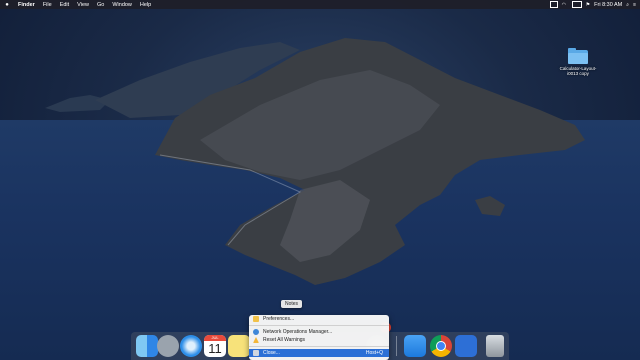 The height and width of the screenshot is (360, 640). Describe the element at coordinates (284, 340) in the screenshot. I see `menu-item-label: Reset All Warnings` at that location.